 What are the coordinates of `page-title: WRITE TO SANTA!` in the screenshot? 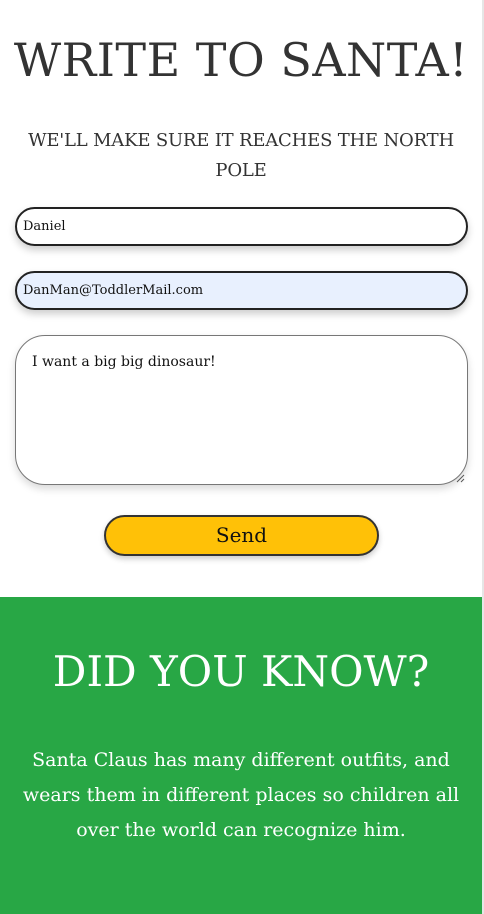 It's located at (241, 60).